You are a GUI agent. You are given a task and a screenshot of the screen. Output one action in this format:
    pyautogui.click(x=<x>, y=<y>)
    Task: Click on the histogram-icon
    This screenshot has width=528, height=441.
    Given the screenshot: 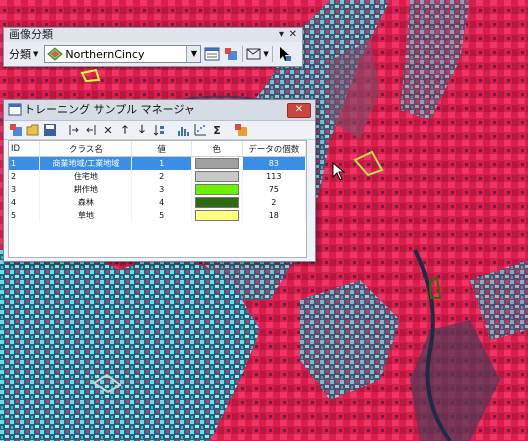 What is the action you would take?
    pyautogui.click(x=183, y=130)
    